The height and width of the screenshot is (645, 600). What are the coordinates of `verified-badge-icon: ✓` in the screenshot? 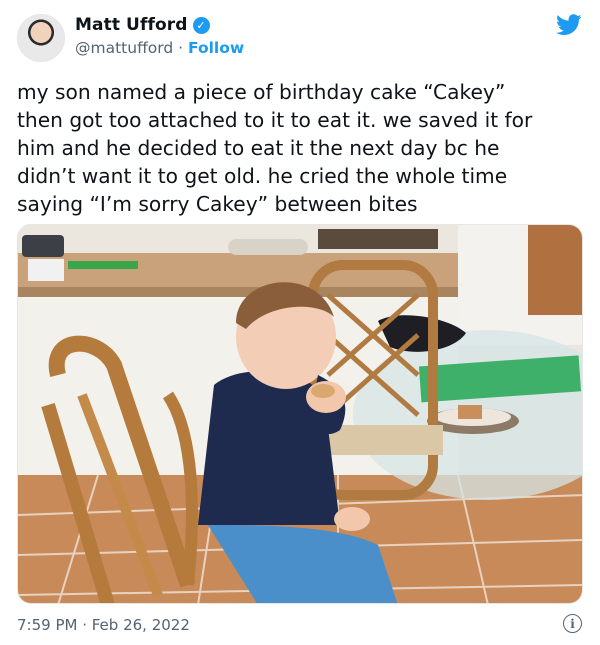 It's located at (201, 25).